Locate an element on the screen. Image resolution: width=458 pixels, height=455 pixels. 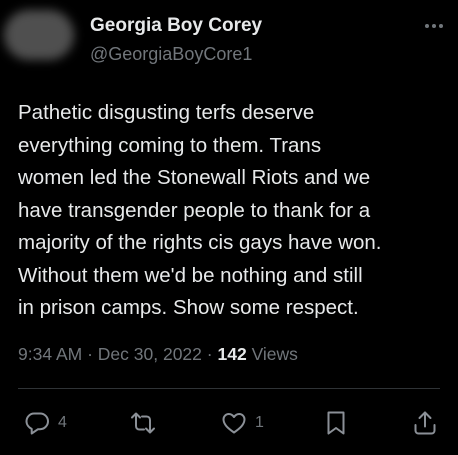
like-button: 1 is located at coordinates (242, 423).